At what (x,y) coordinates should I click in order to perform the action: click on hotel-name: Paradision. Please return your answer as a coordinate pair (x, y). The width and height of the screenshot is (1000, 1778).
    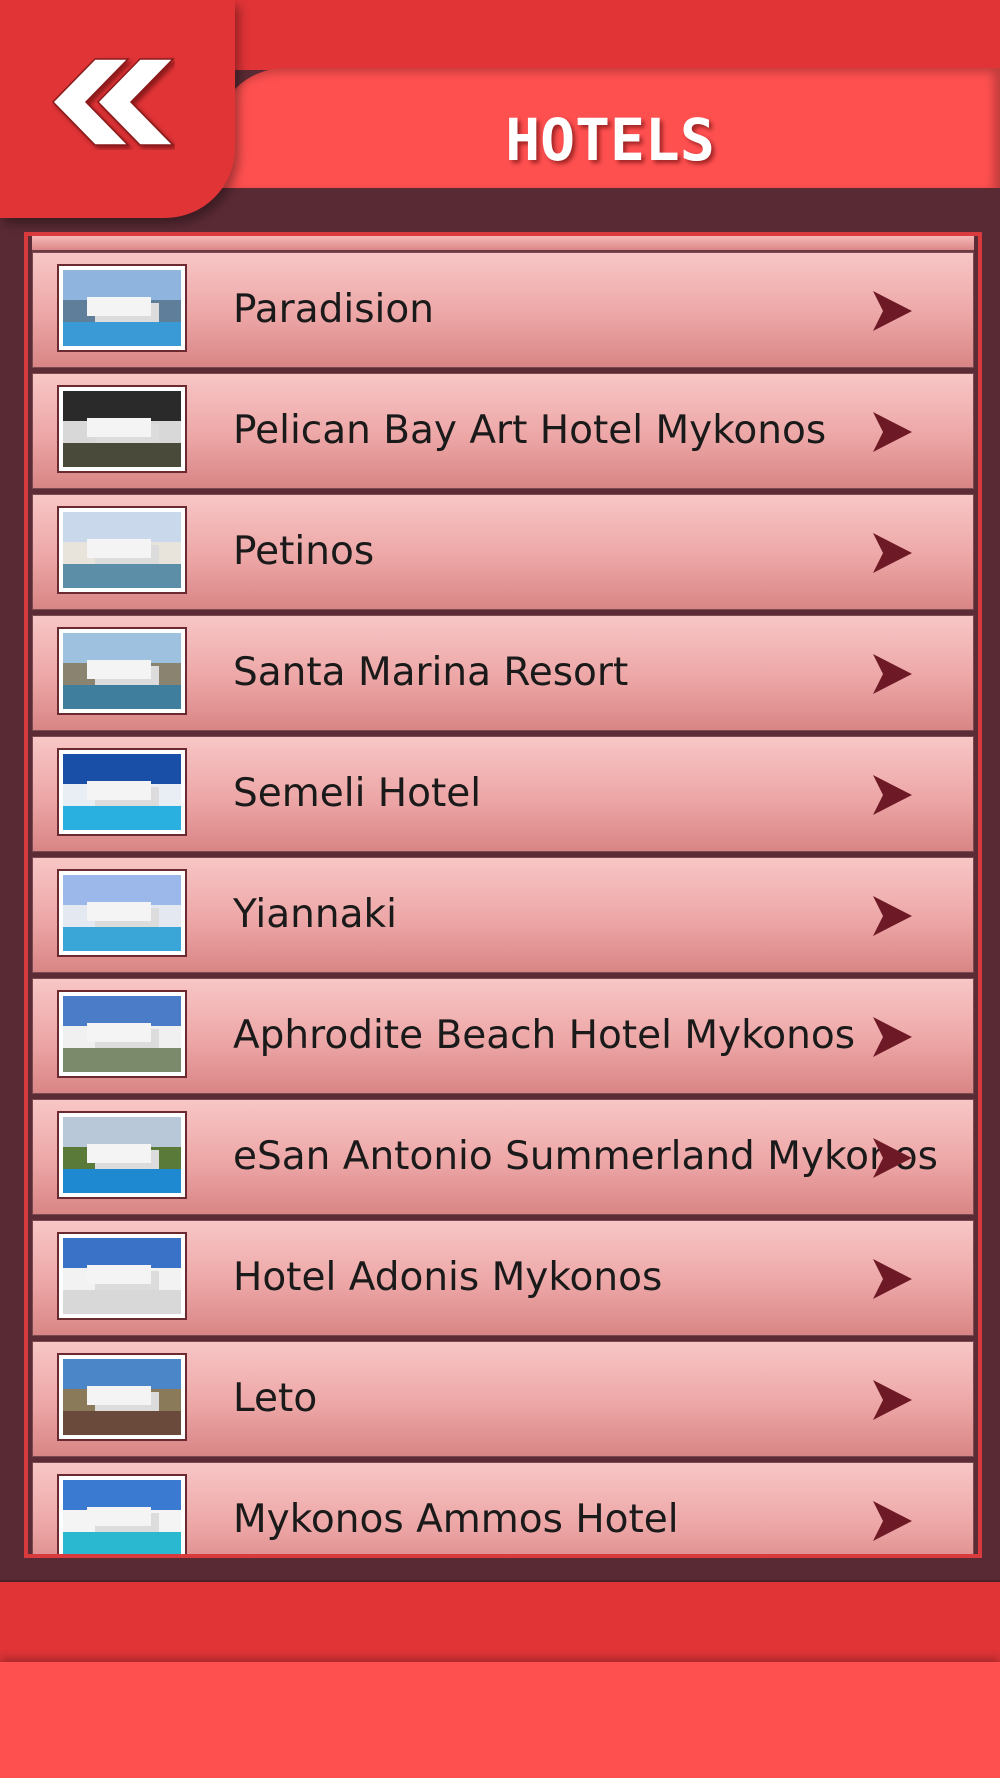
    Looking at the image, I should click on (333, 309).